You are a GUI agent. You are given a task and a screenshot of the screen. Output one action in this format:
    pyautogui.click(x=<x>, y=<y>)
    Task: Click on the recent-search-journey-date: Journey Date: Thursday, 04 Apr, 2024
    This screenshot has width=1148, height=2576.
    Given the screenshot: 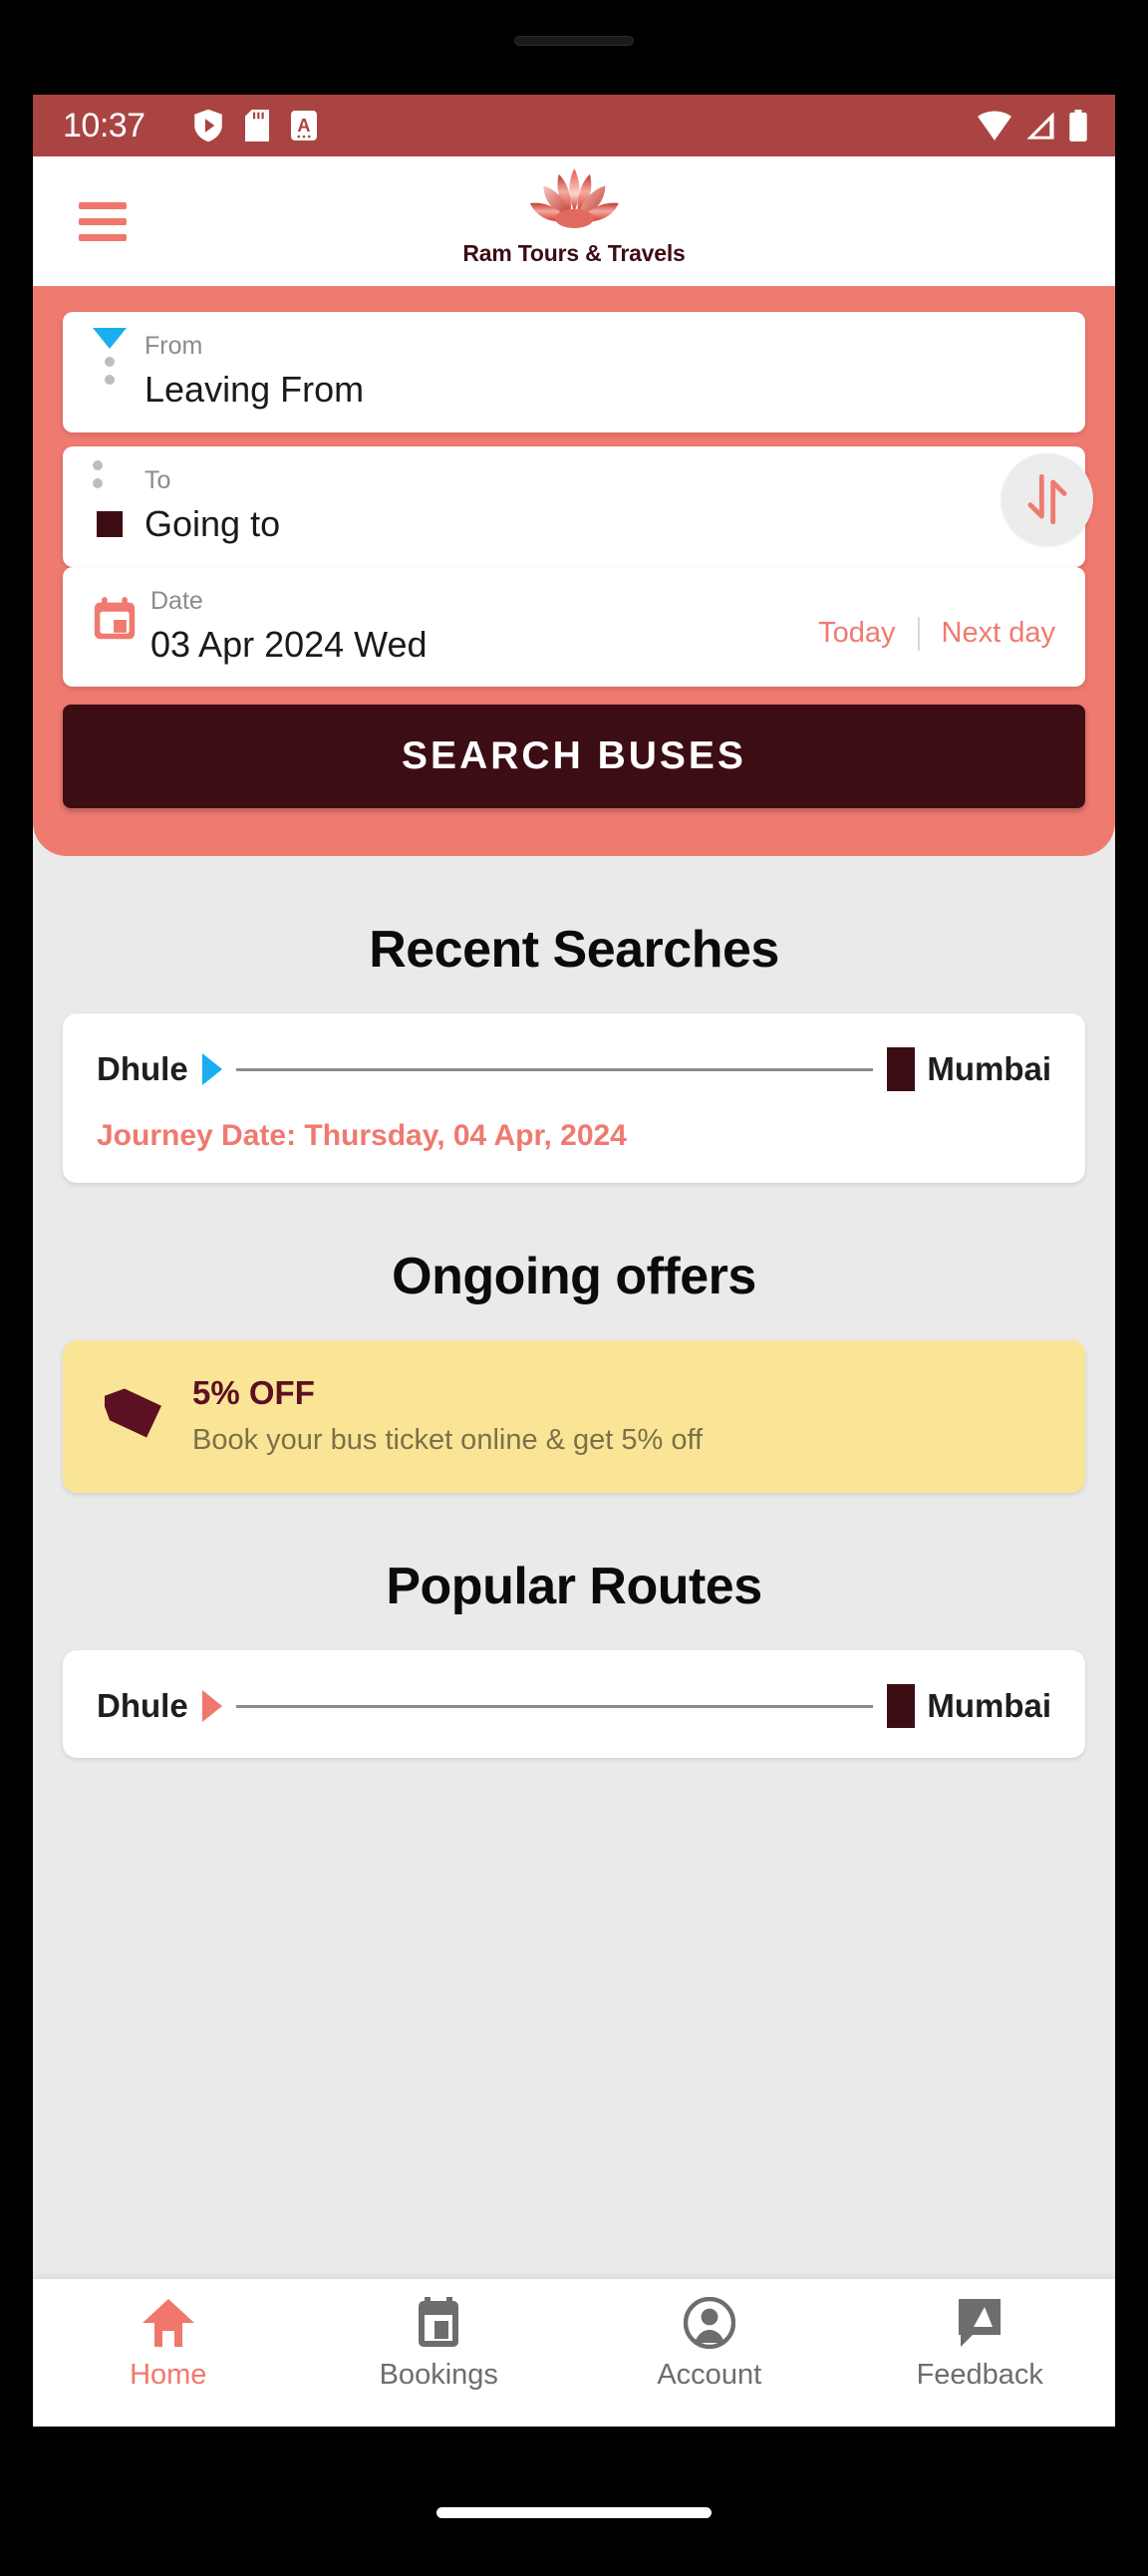 What is the action you would take?
    pyautogui.click(x=362, y=1136)
    